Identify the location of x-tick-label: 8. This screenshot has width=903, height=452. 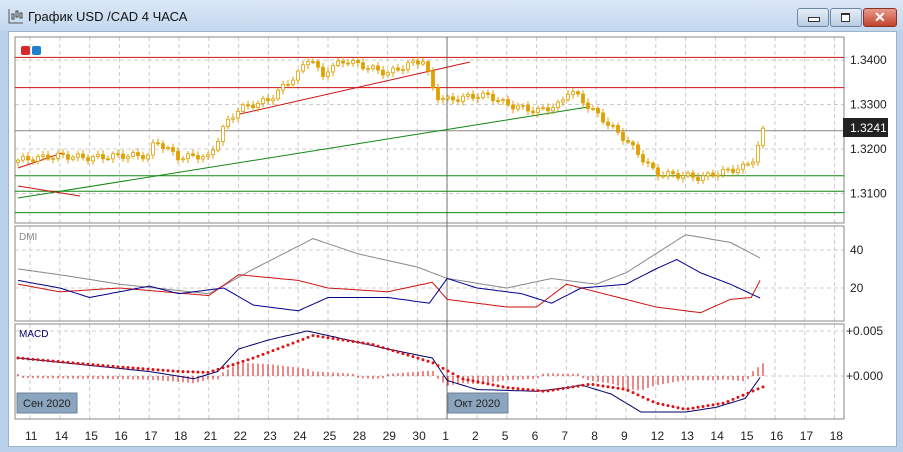
(594, 436).